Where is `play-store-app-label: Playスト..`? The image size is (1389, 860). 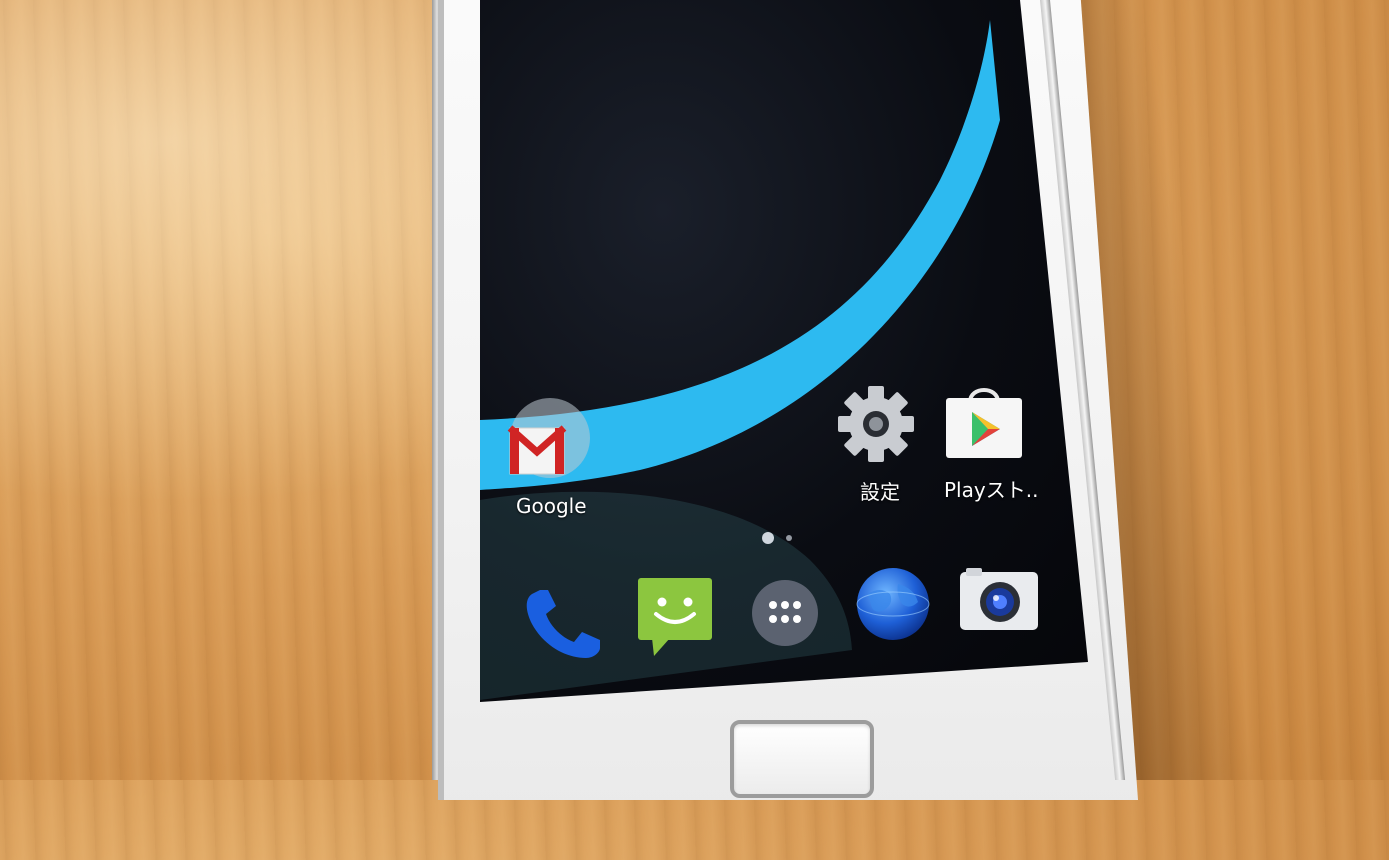 play-store-app-label: Playスト.. is located at coordinates (991, 490).